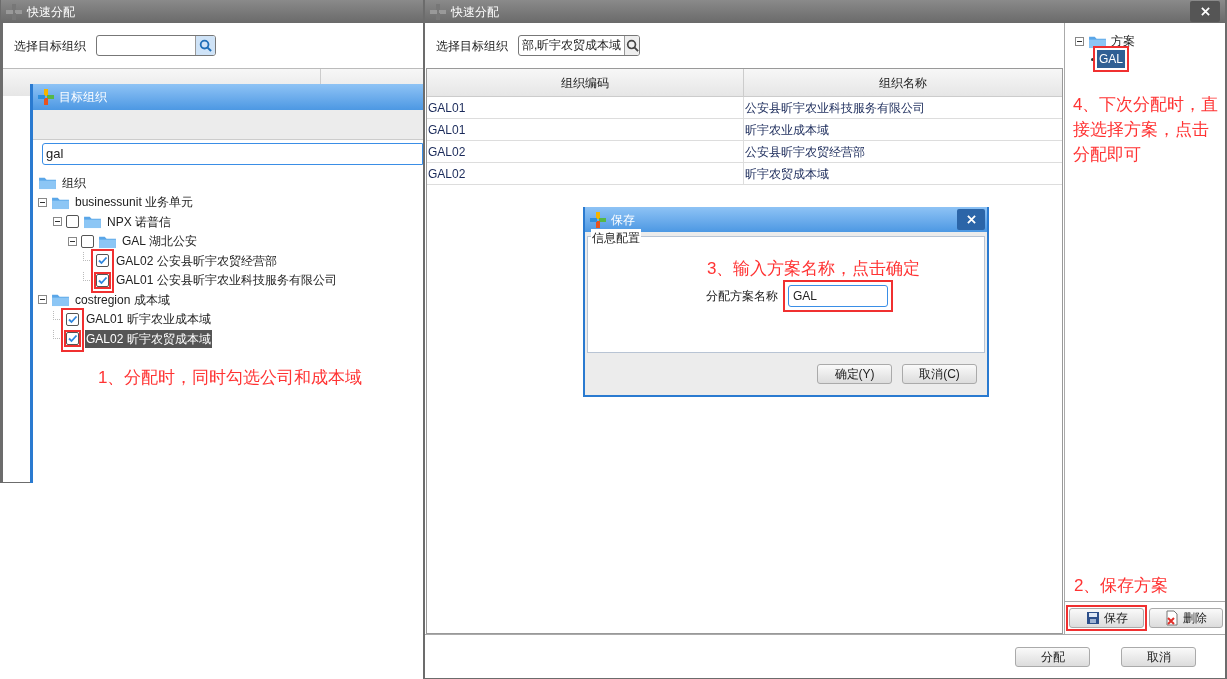 The height and width of the screenshot is (679, 1227). Describe the element at coordinates (1146, 130) in the screenshot. I see `annotation-text: 4、下次分配时，直接选择方案，点击分配即可` at that location.